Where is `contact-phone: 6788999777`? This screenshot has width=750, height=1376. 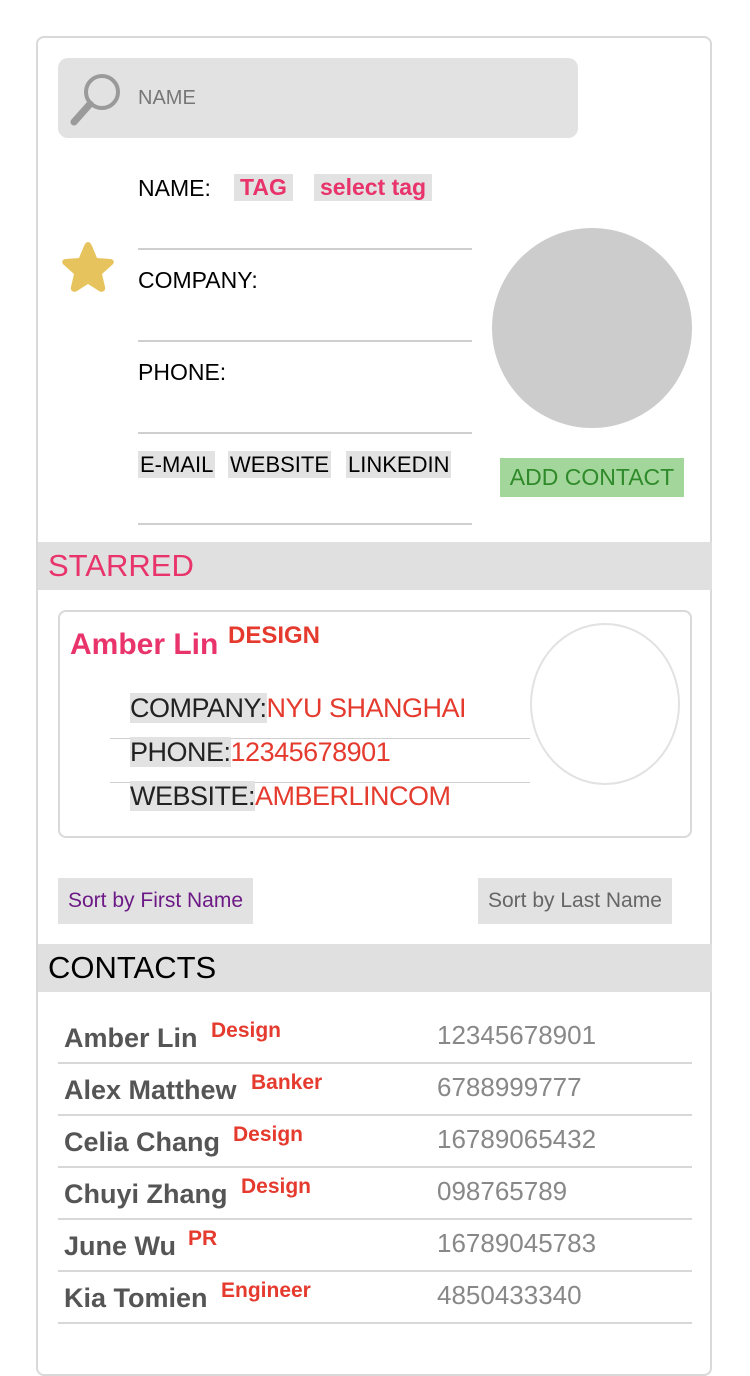 contact-phone: 6788999777 is located at coordinates (509, 1087).